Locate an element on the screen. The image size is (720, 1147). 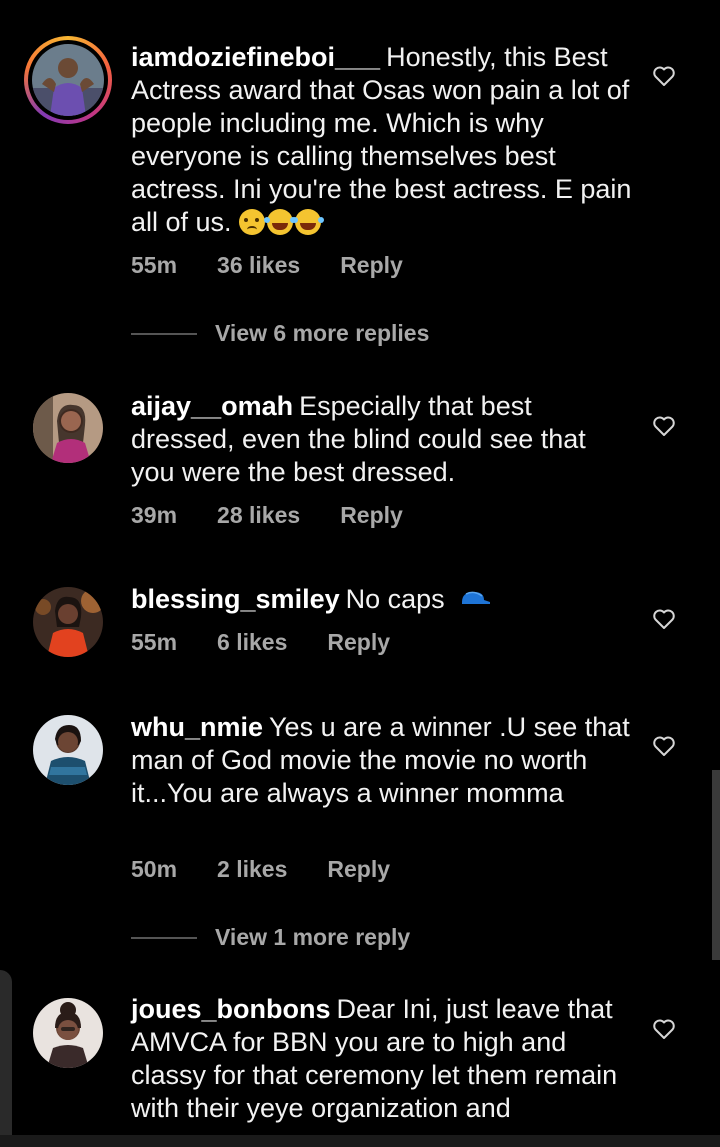
view-more-replies-button: View 1 more reply is located at coordinates (270, 937).